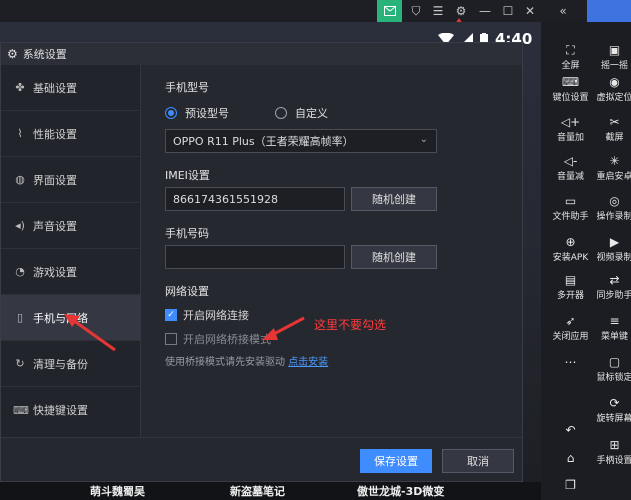 This screenshot has height=500, width=631. I want to click on recent-icon: ❐, so click(570, 485).